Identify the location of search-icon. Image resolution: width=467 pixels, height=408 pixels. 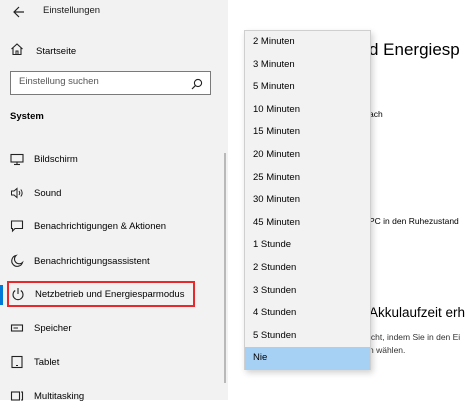
(197, 83).